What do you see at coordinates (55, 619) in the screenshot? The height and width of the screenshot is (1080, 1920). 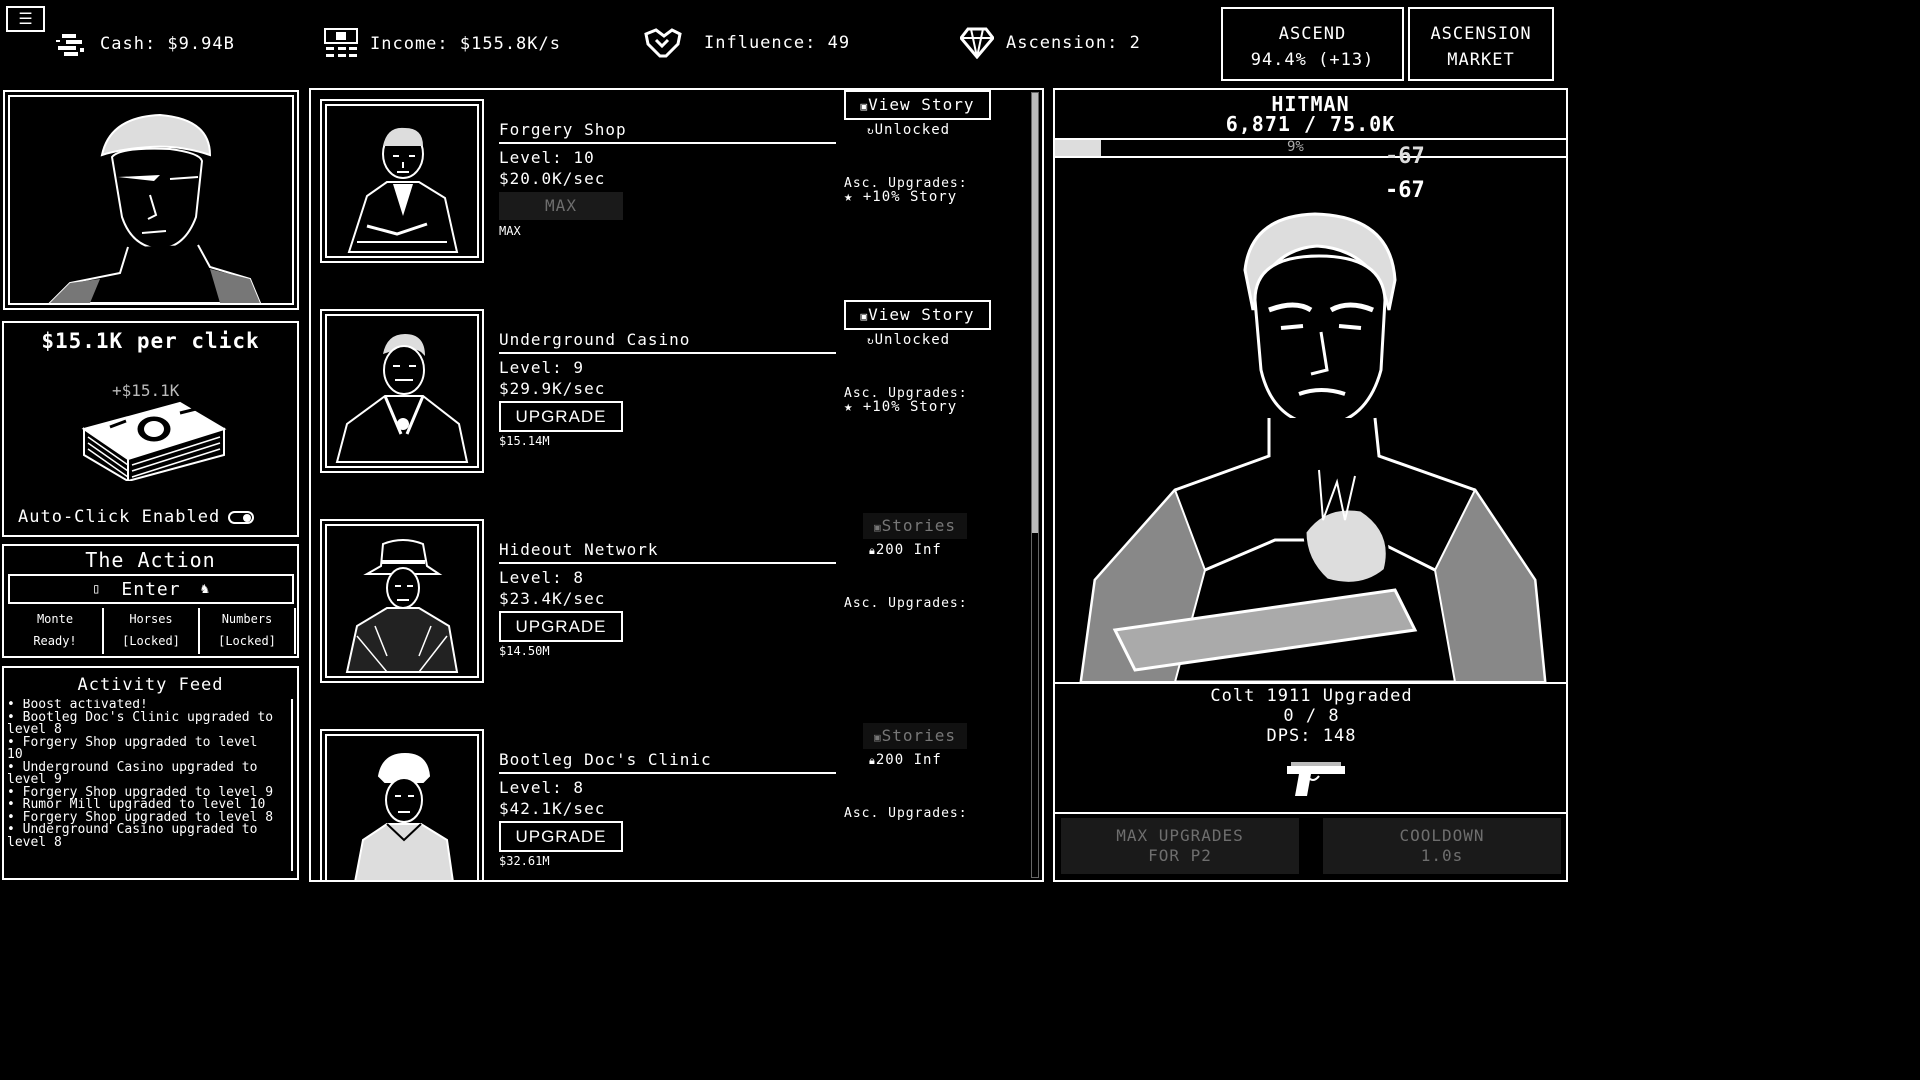 I see `game-name: Monte` at bounding box center [55, 619].